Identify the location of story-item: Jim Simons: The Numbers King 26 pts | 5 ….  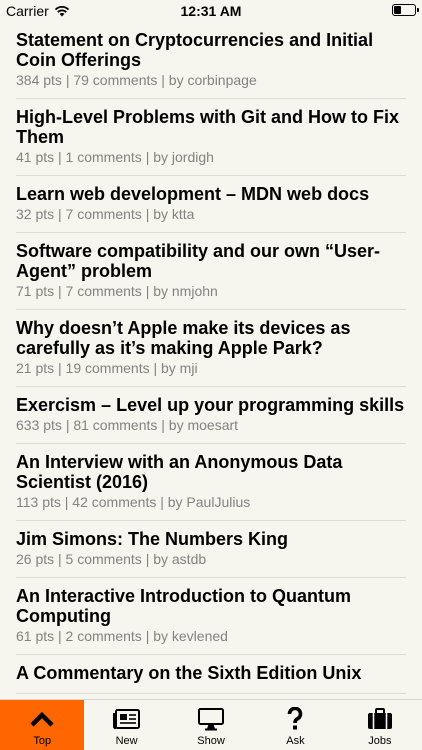
(211, 549).